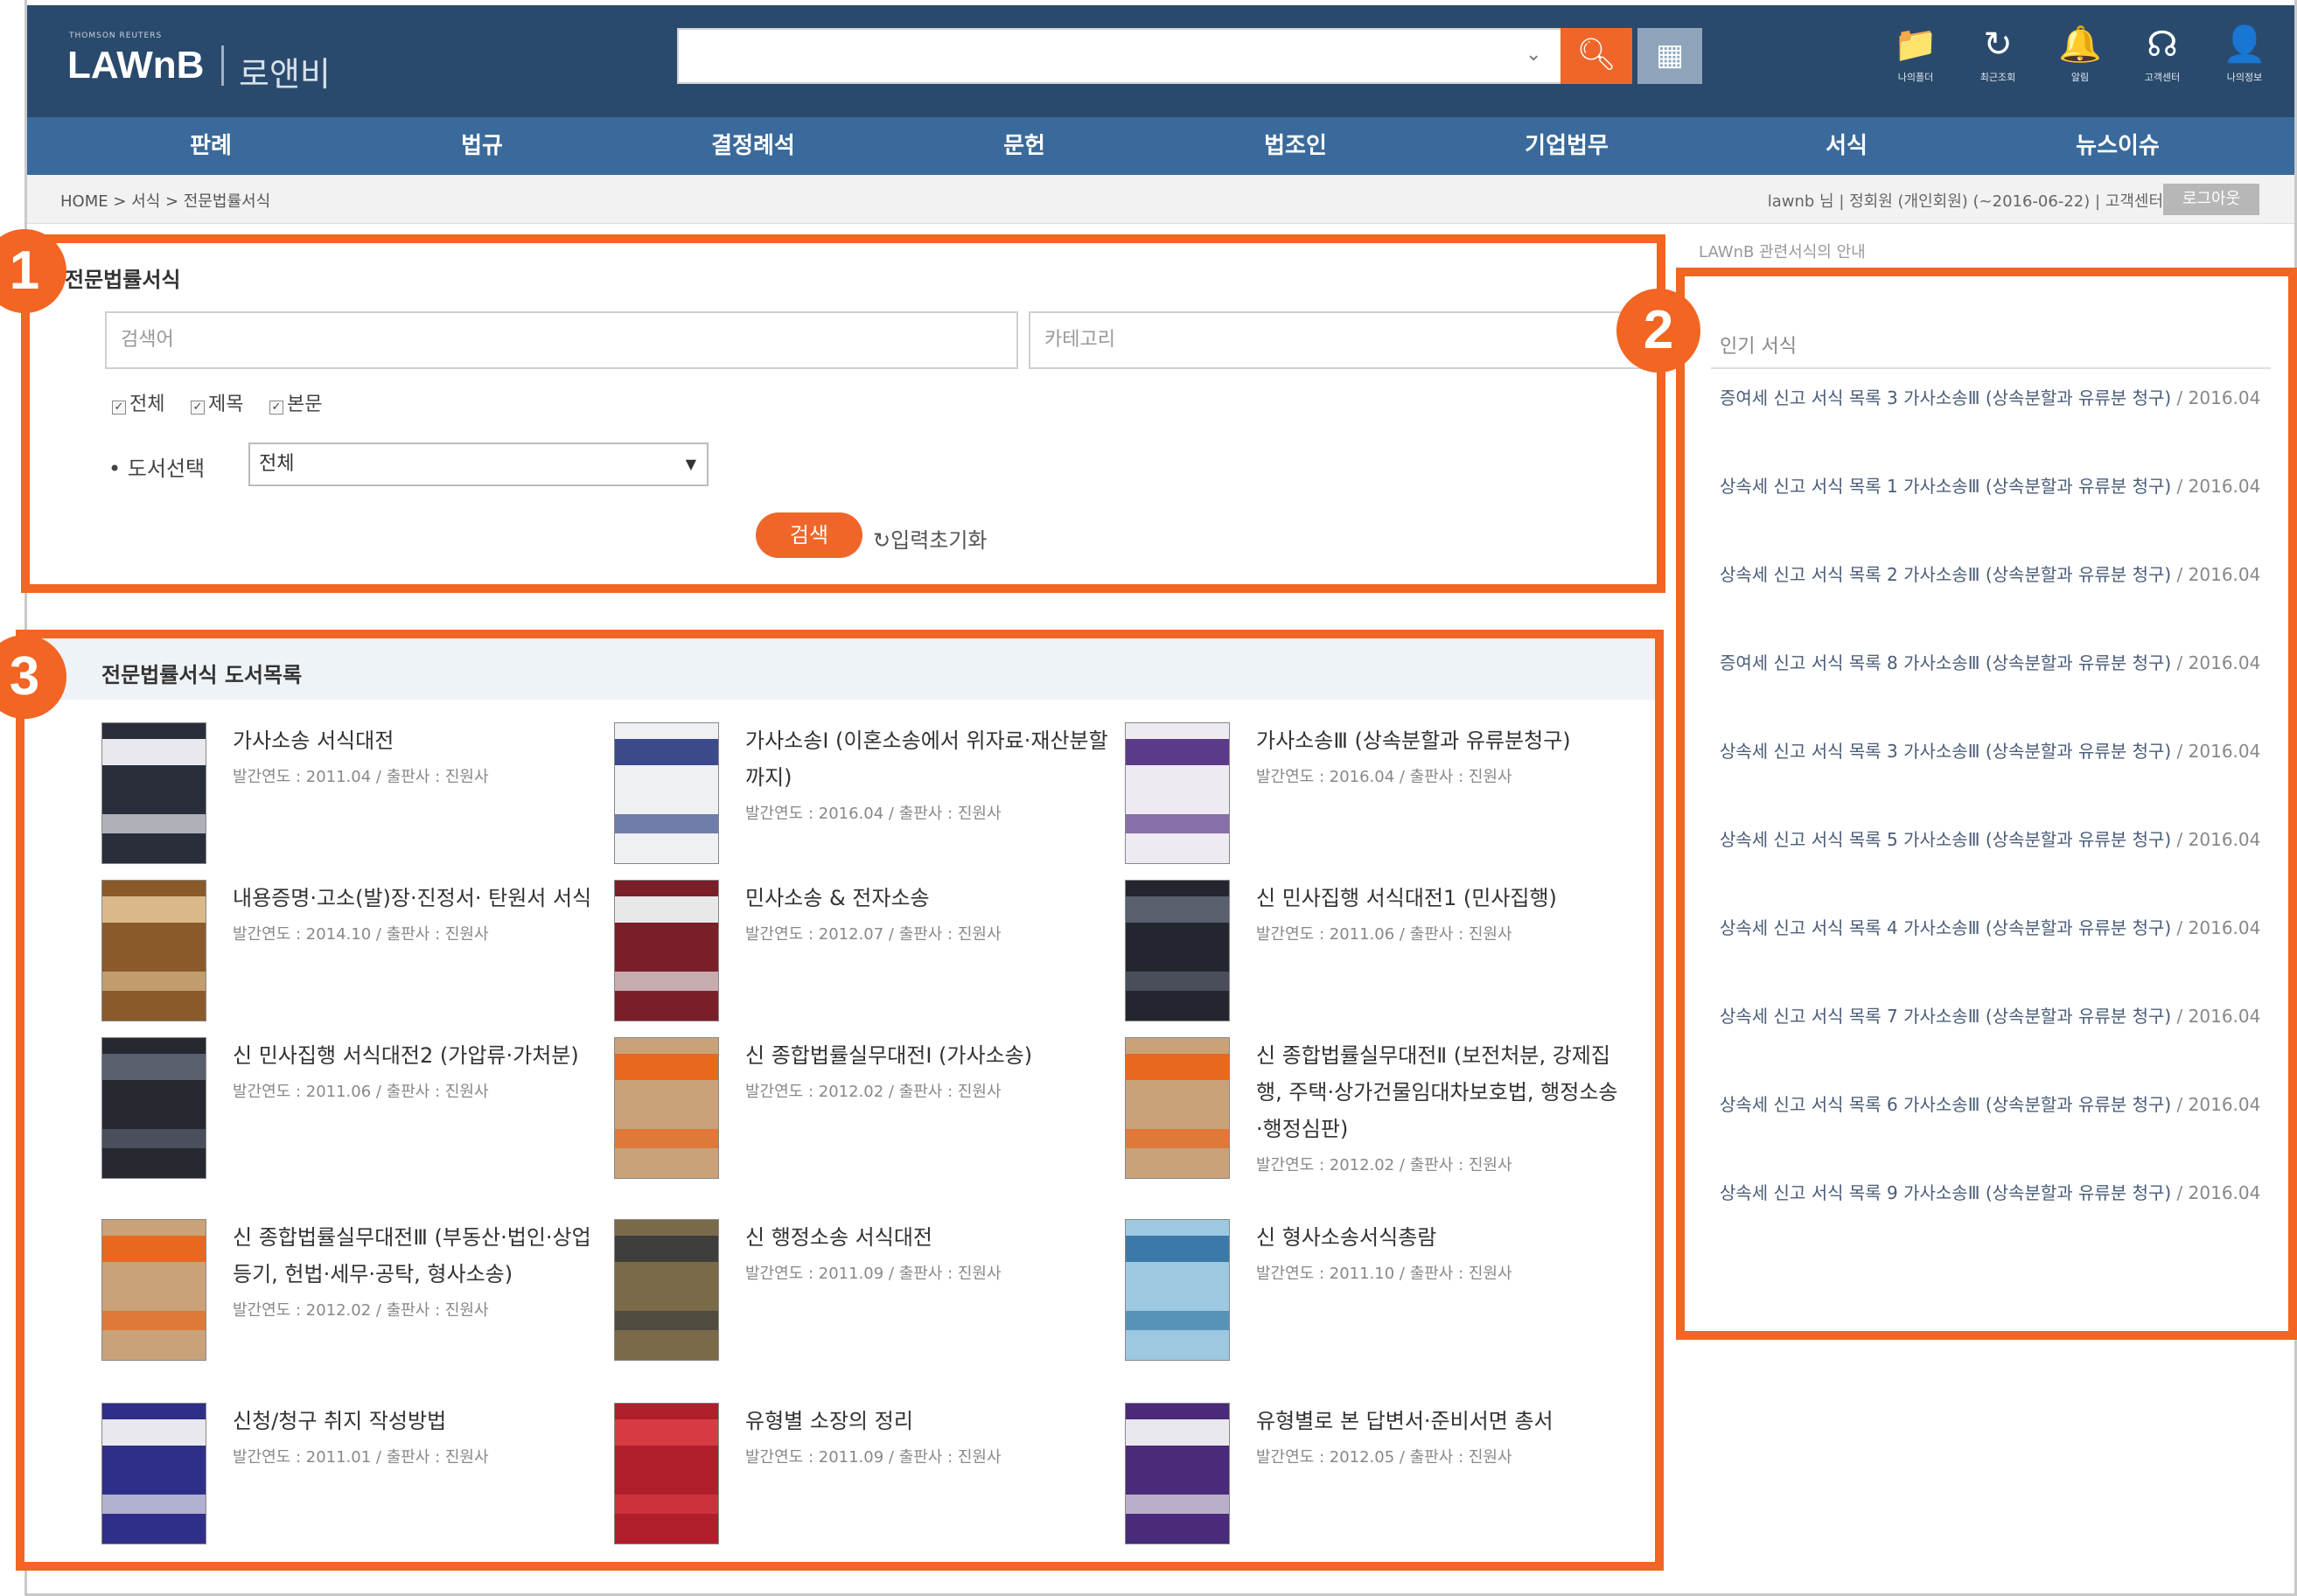 The height and width of the screenshot is (1596, 2297). What do you see at coordinates (561, 340) in the screenshot?
I see `keyword-input: 검색어` at bounding box center [561, 340].